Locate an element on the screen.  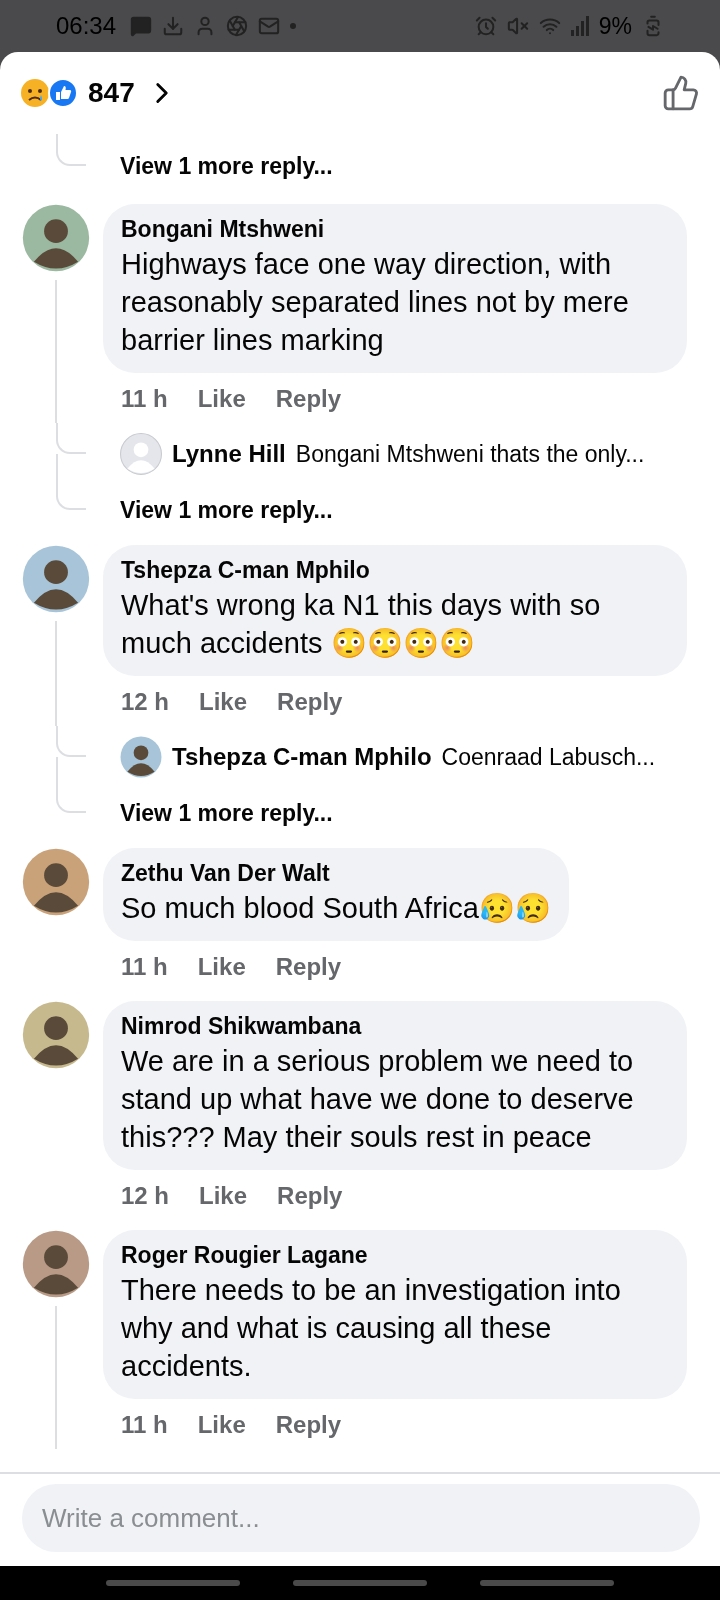
comment-text: We are in a serious problem we need to stand up what have we done to deserve this??? May their souls rest in peace is located at coordinates (378, 1099).